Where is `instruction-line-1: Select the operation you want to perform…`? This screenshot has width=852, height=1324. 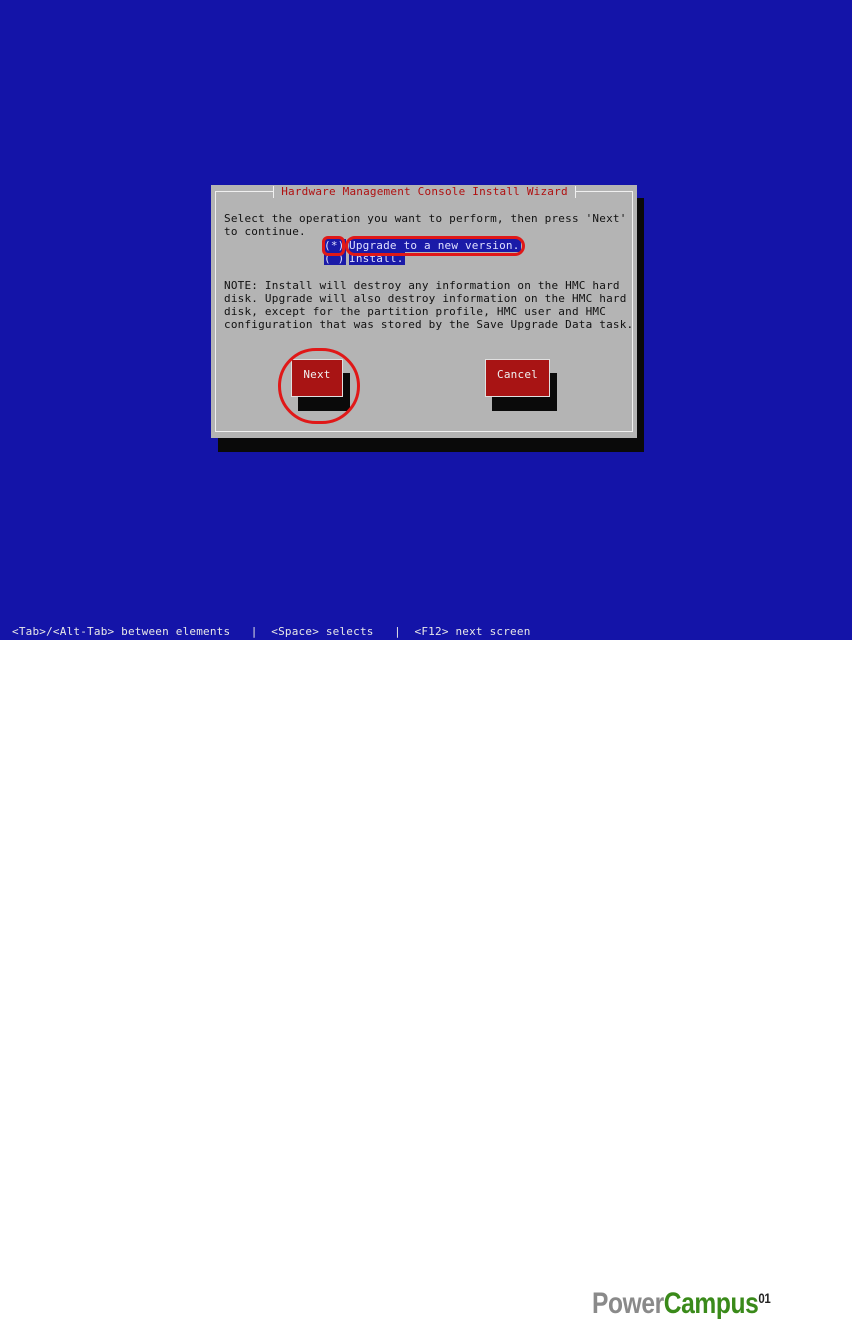
instruction-line-1: Select the operation you want to perform… is located at coordinates (425, 218).